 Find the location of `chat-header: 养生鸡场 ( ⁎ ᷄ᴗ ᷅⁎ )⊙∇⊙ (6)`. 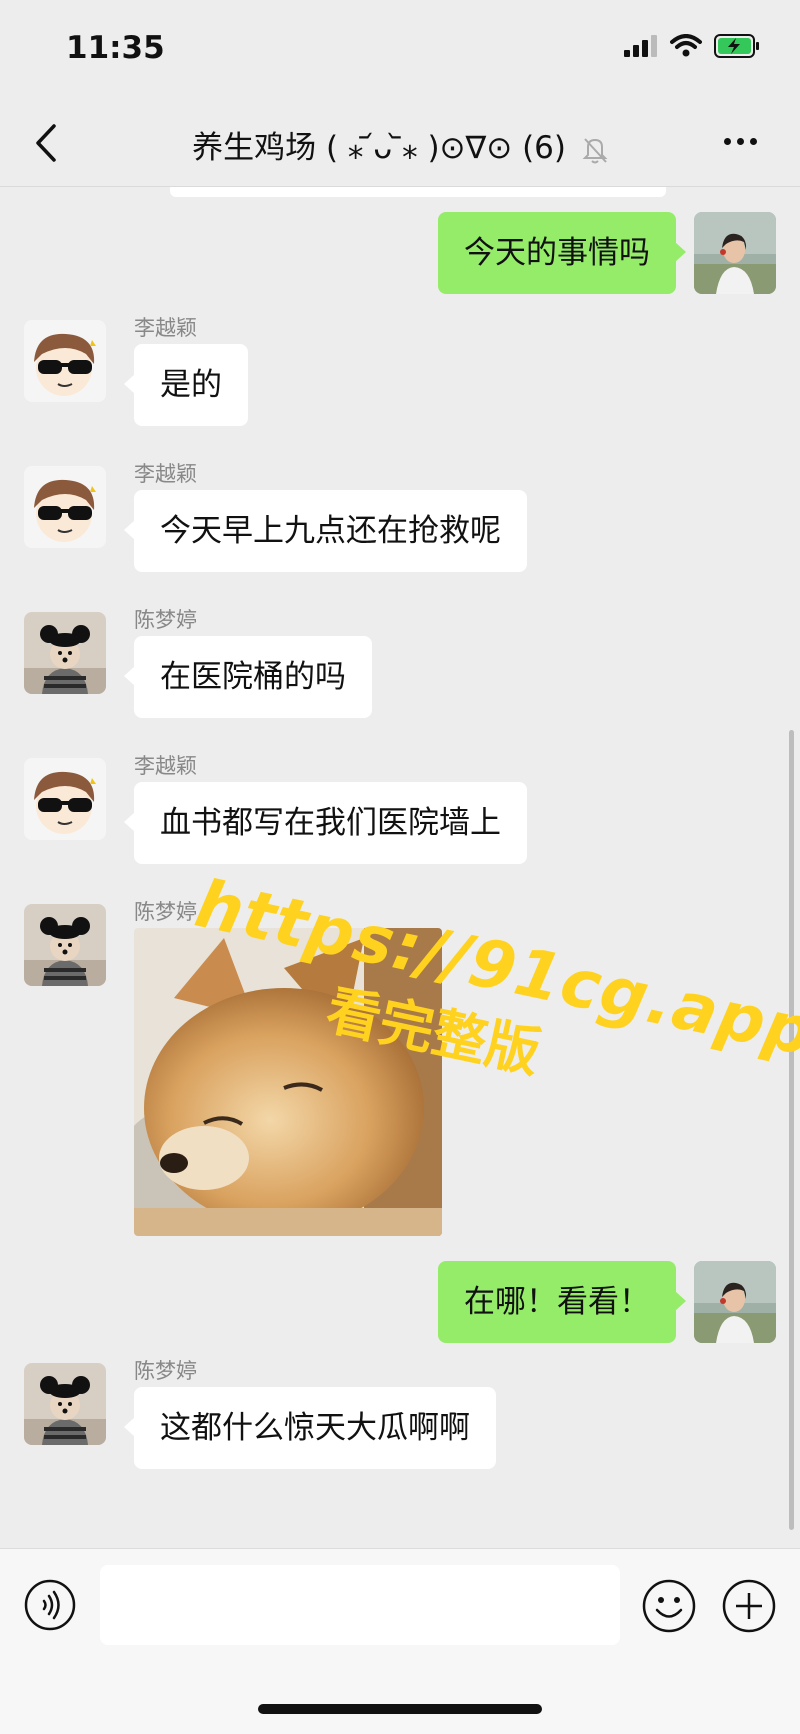

chat-header: 养生鸡场 ( ⁎ ᷄ᴗ ᷅⁎ )⊙∇⊙ (6) is located at coordinates (400, 143).